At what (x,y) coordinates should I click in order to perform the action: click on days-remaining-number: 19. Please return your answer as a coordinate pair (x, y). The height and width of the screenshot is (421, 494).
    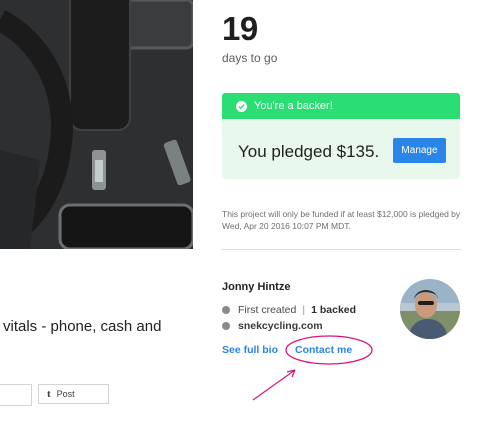
    Looking at the image, I should click on (240, 28).